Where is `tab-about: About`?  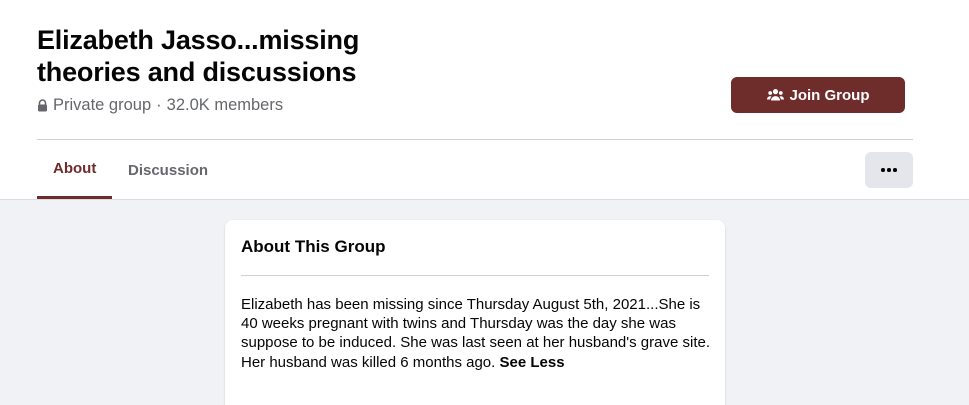 tab-about: About is located at coordinates (75, 170).